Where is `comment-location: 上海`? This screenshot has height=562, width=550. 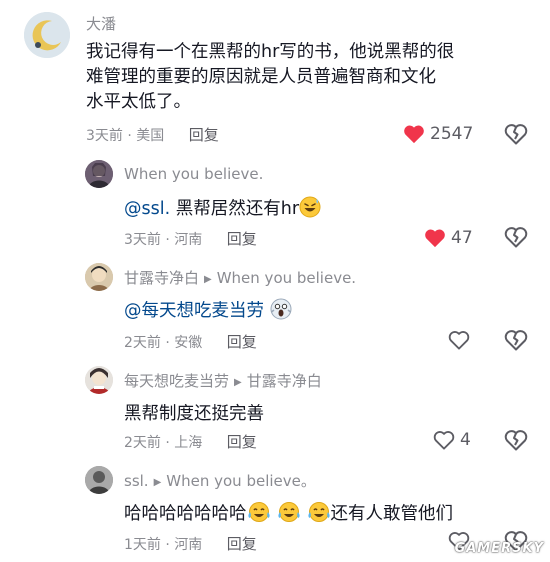
comment-location: 上海 is located at coordinates (188, 443).